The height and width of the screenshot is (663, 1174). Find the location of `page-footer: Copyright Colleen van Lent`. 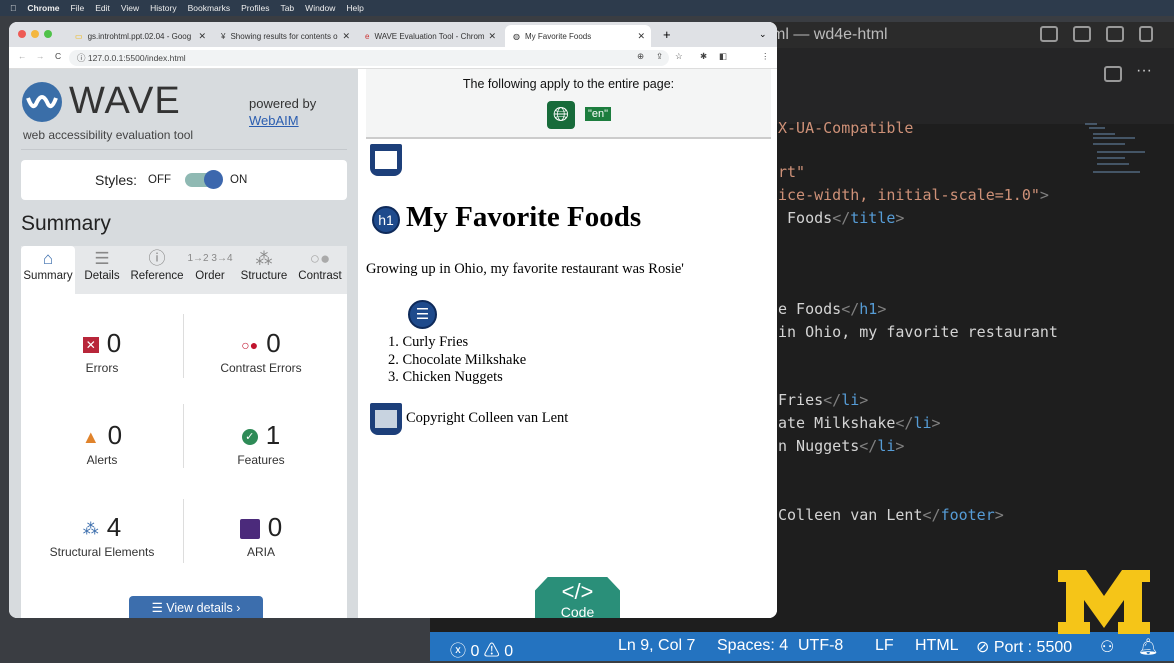

page-footer: Copyright Colleen van Lent is located at coordinates (487, 418).